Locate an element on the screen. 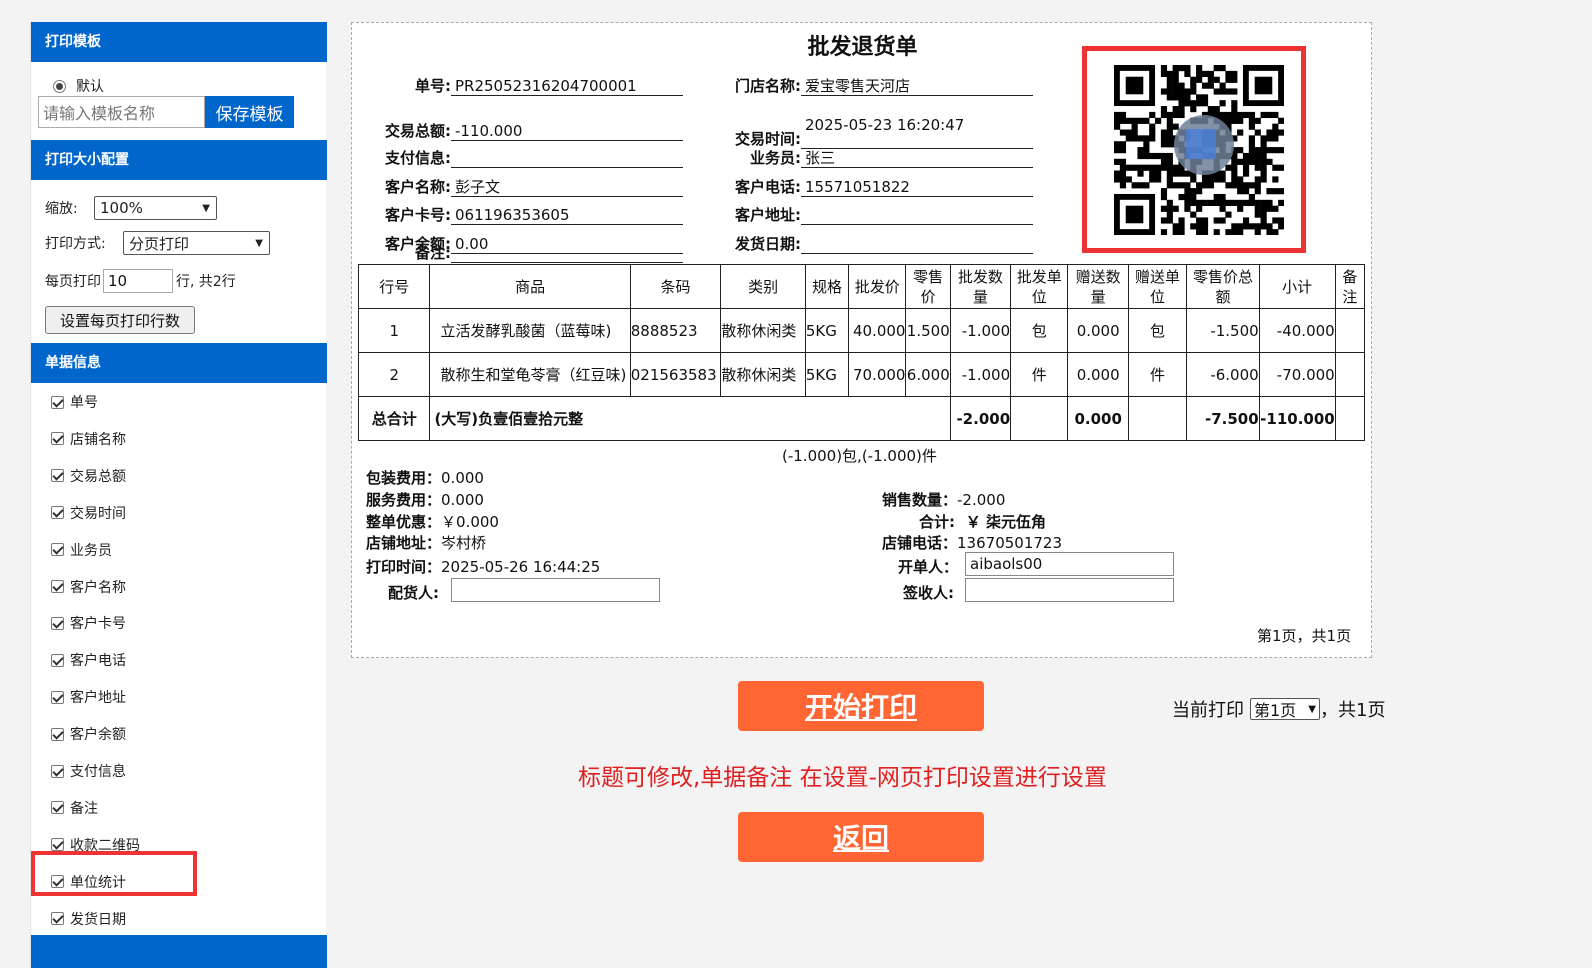 The image size is (1592, 968). back-button: 返回 is located at coordinates (861, 837).